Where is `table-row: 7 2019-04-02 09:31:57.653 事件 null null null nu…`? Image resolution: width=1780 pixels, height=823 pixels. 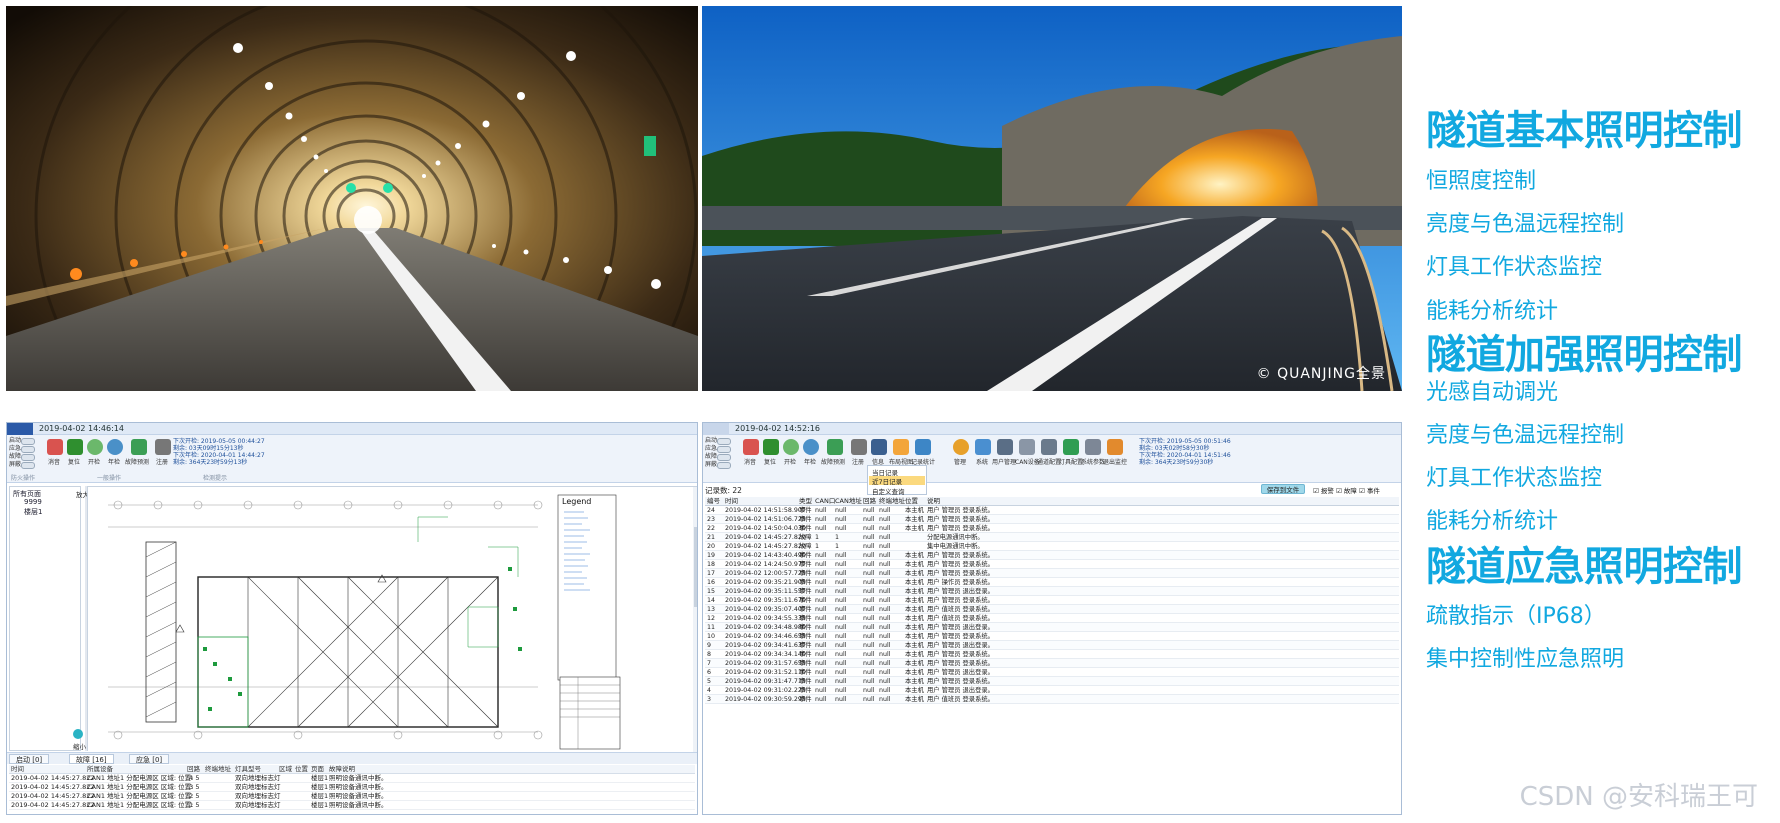
table-row: 7 2019-04-02 09:31:57.653 事件 null null null nu… is located at coordinates (1052, 663).